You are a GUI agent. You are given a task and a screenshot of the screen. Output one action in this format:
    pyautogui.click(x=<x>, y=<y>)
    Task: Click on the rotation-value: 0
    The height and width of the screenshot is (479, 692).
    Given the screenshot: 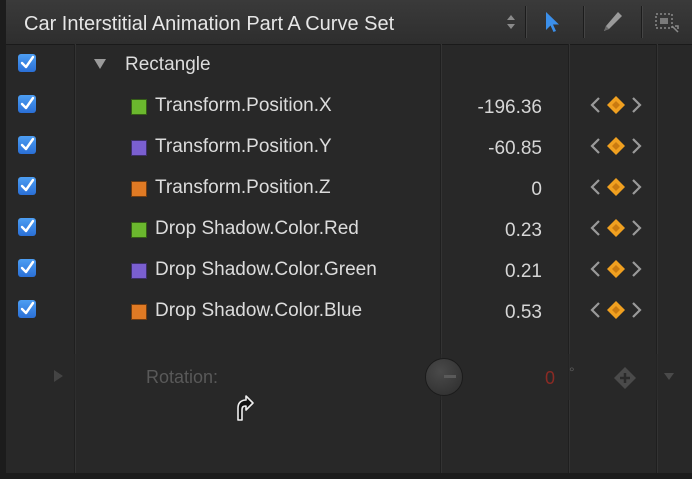 What is the action you would take?
    pyautogui.click(x=550, y=378)
    